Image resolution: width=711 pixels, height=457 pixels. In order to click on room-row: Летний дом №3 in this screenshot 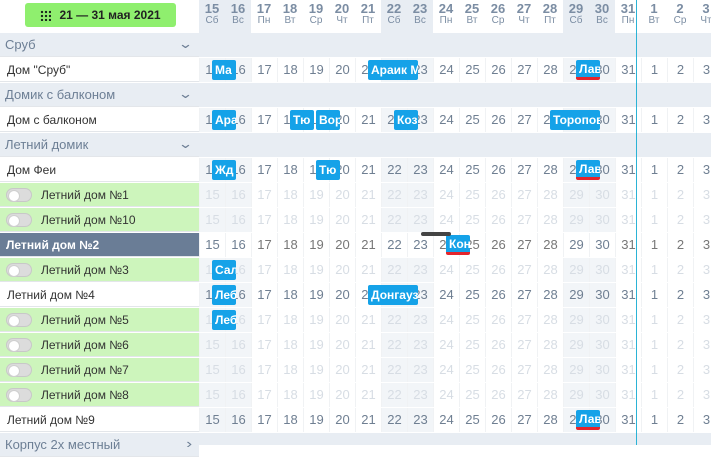, I will do `click(99, 270)`.